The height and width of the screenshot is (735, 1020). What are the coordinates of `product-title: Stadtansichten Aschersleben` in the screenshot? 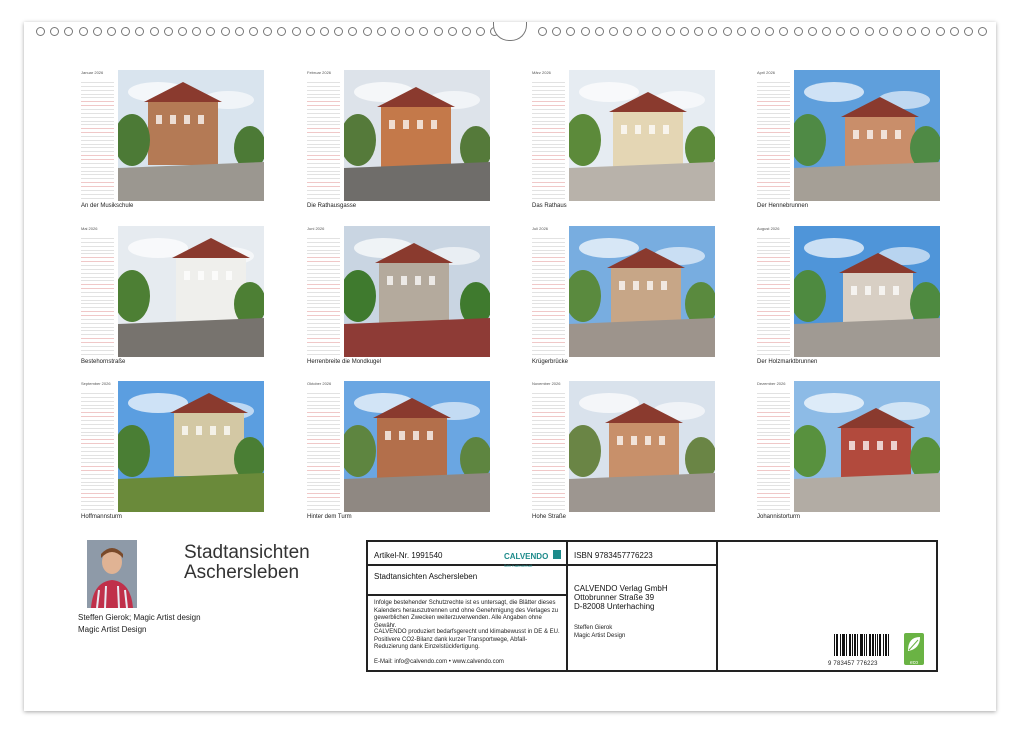 It's located at (426, 576).